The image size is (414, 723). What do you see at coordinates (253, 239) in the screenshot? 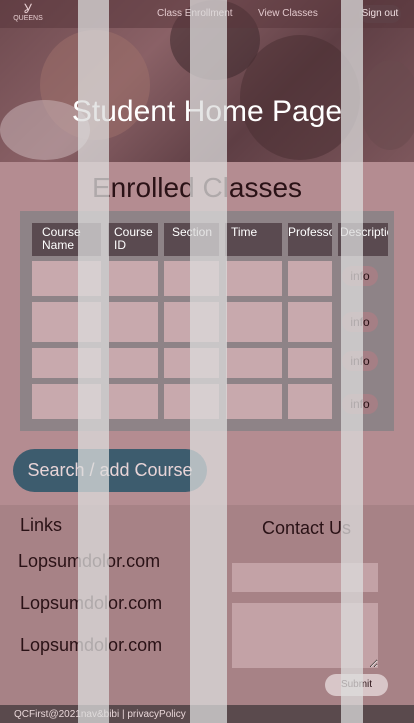
I see `header-time: Time` at bounding box center [253, 239].